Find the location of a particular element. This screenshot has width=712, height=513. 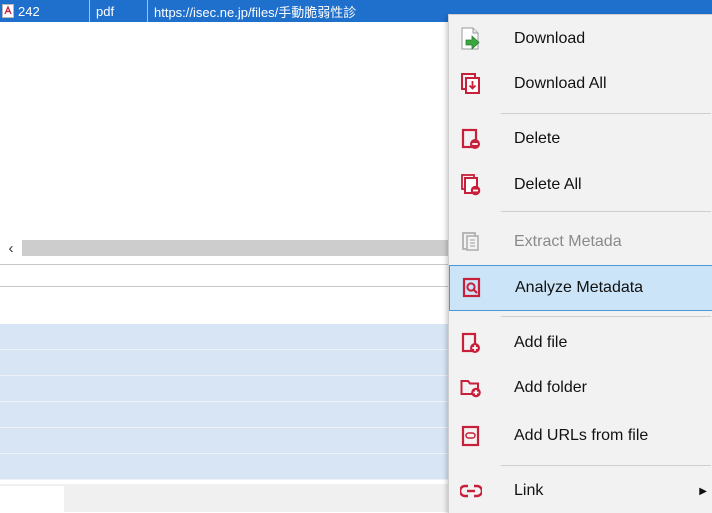

download-all-icon is located at coordinates (471, 84).